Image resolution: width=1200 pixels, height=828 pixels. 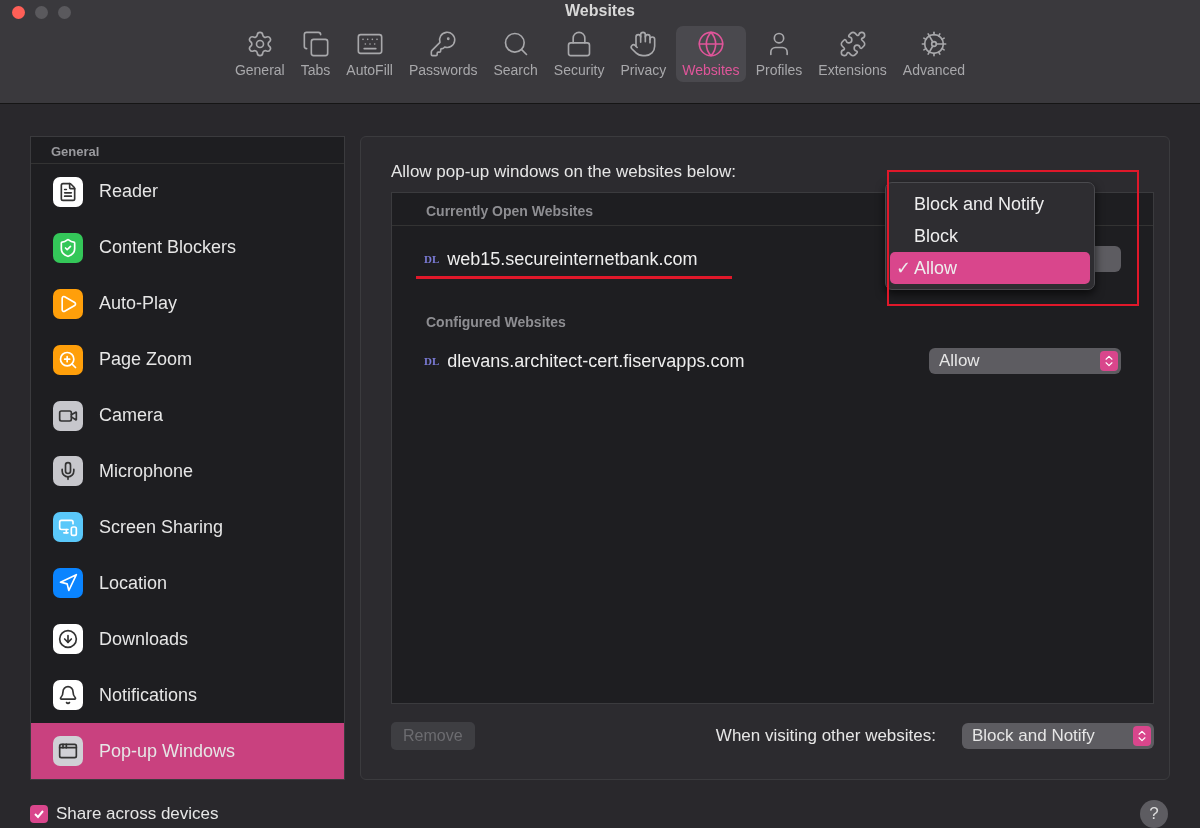 What do you see at coordinates (934, 54) in the screenshot?
I see `toolbar-tab: Advanced` at bounding box center [934, 54].